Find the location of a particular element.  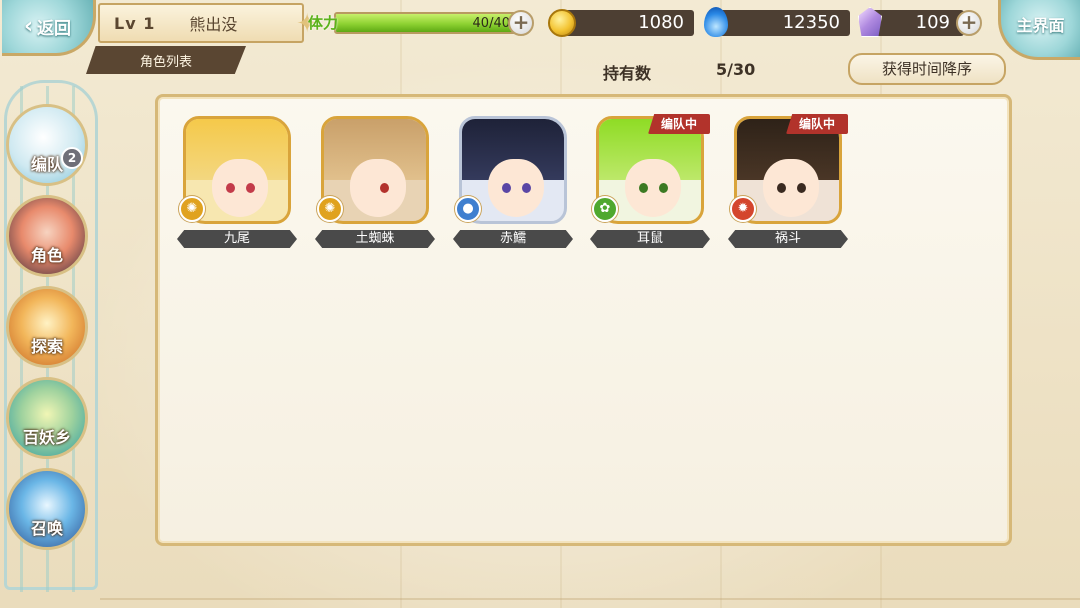

sidebar-item-label: 召唤 is located at coordinates (46, 528).